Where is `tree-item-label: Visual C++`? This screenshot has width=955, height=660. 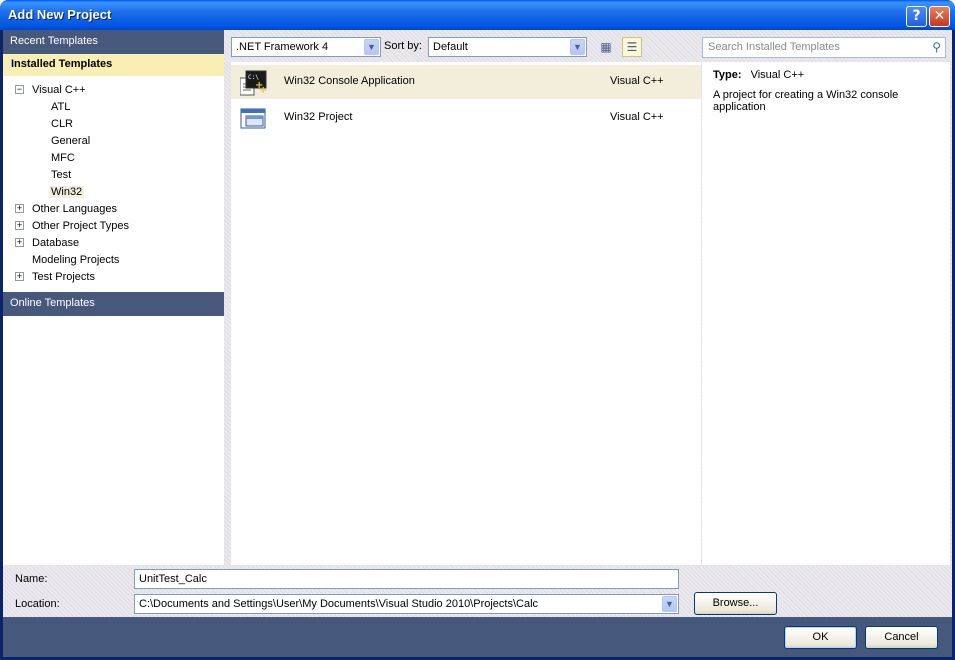 tree-item-label: Visual C++ is located at coordinates (59, 90).